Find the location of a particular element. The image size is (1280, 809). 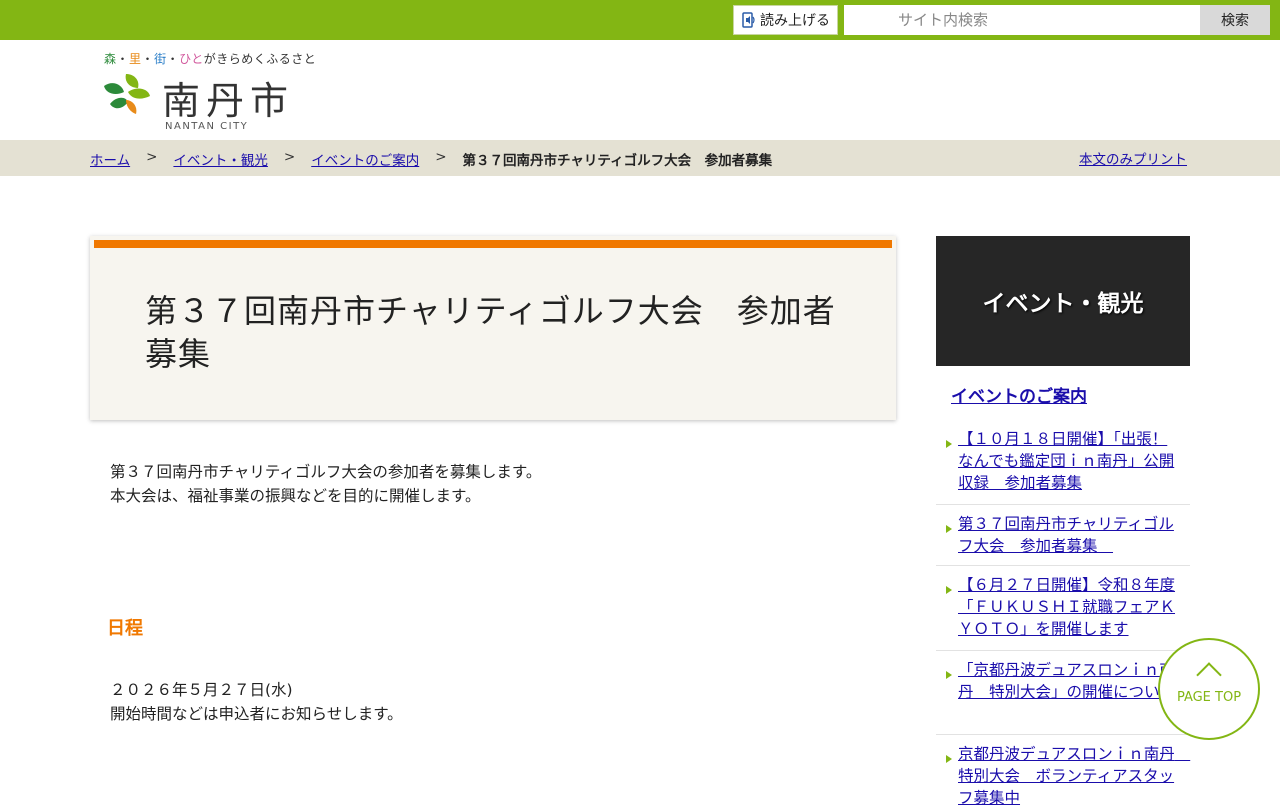

sidebar-list-item: 【６月２７日開催】令和８年度「ＦＵＫＵＳＨＩ就職フェアＫＹＯＴＯ」を開催します is located at coordinates (1063, 612).